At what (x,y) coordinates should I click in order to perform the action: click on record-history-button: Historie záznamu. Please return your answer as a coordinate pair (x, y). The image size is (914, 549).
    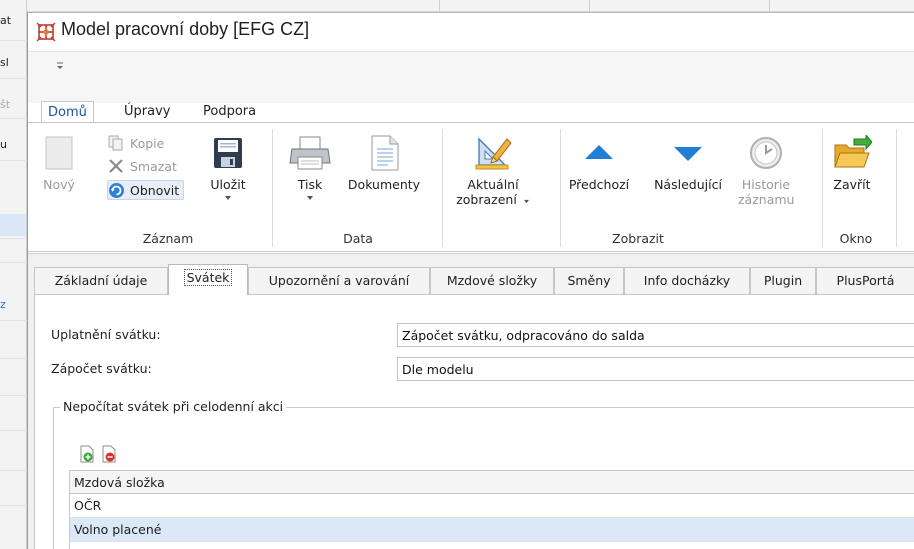
    Looking at the image, I should click on (766, 171).